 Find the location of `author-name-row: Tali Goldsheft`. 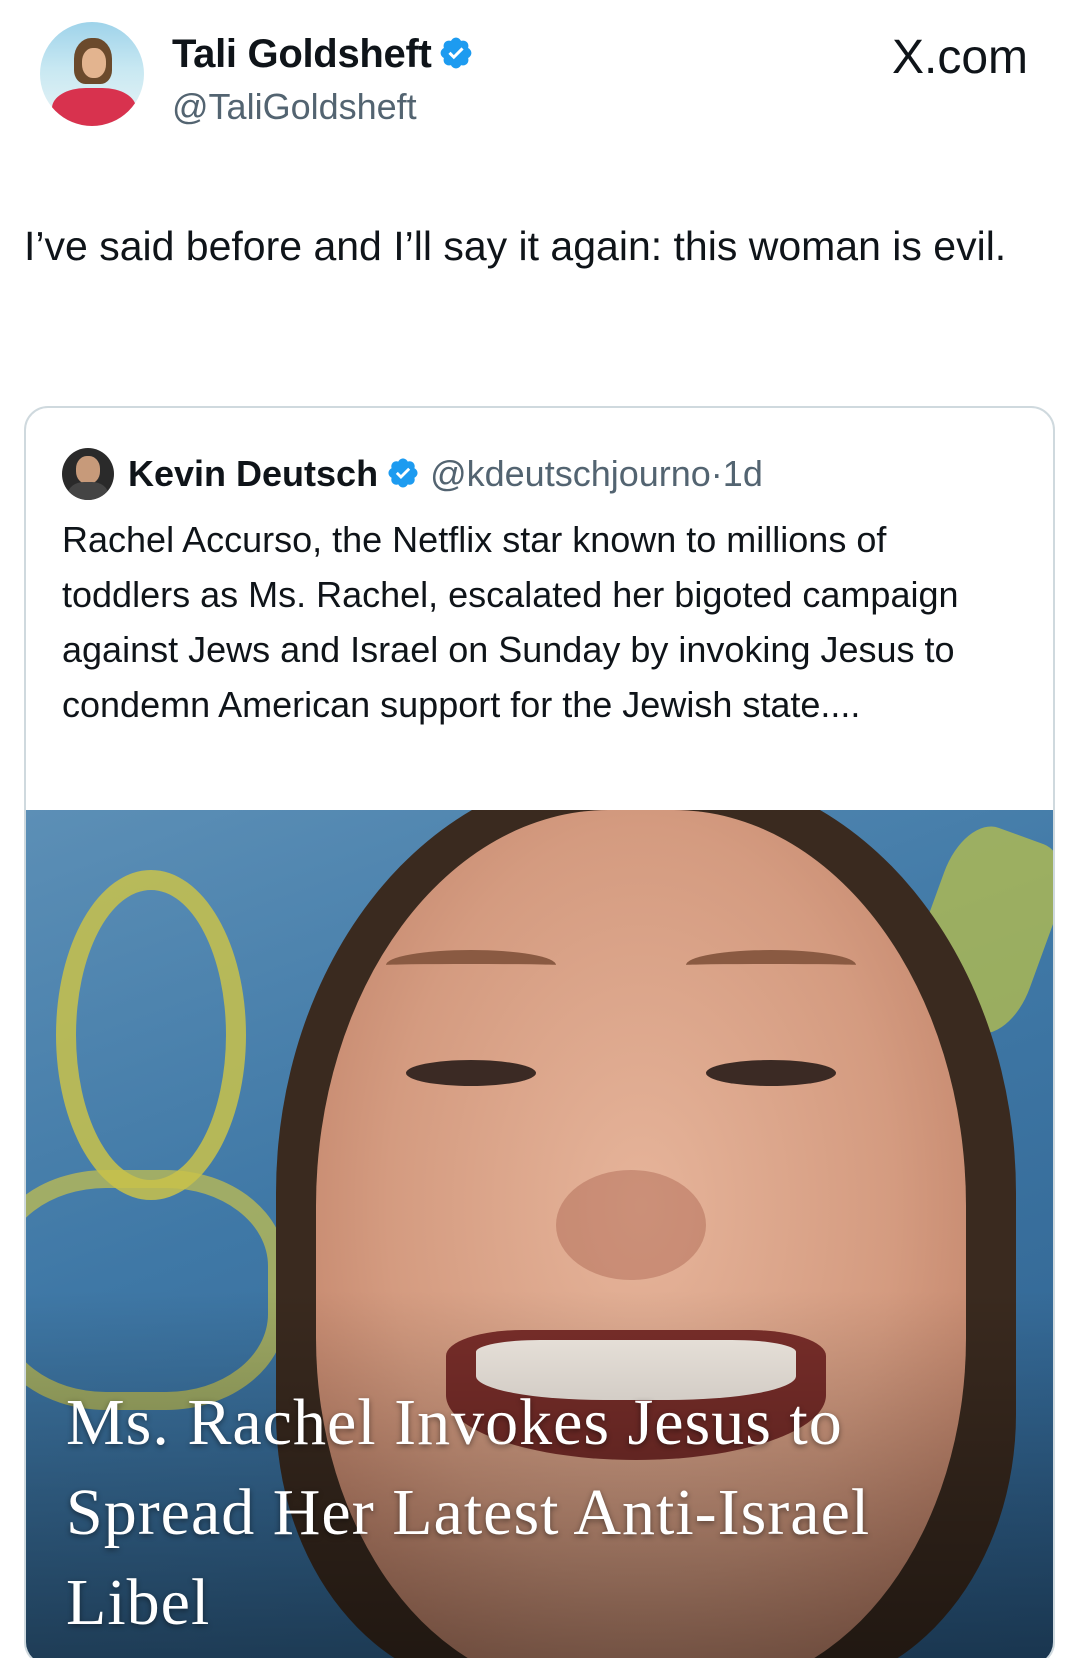

author-name-row: Tali Goldsheft is located at coordinates (323, 54).